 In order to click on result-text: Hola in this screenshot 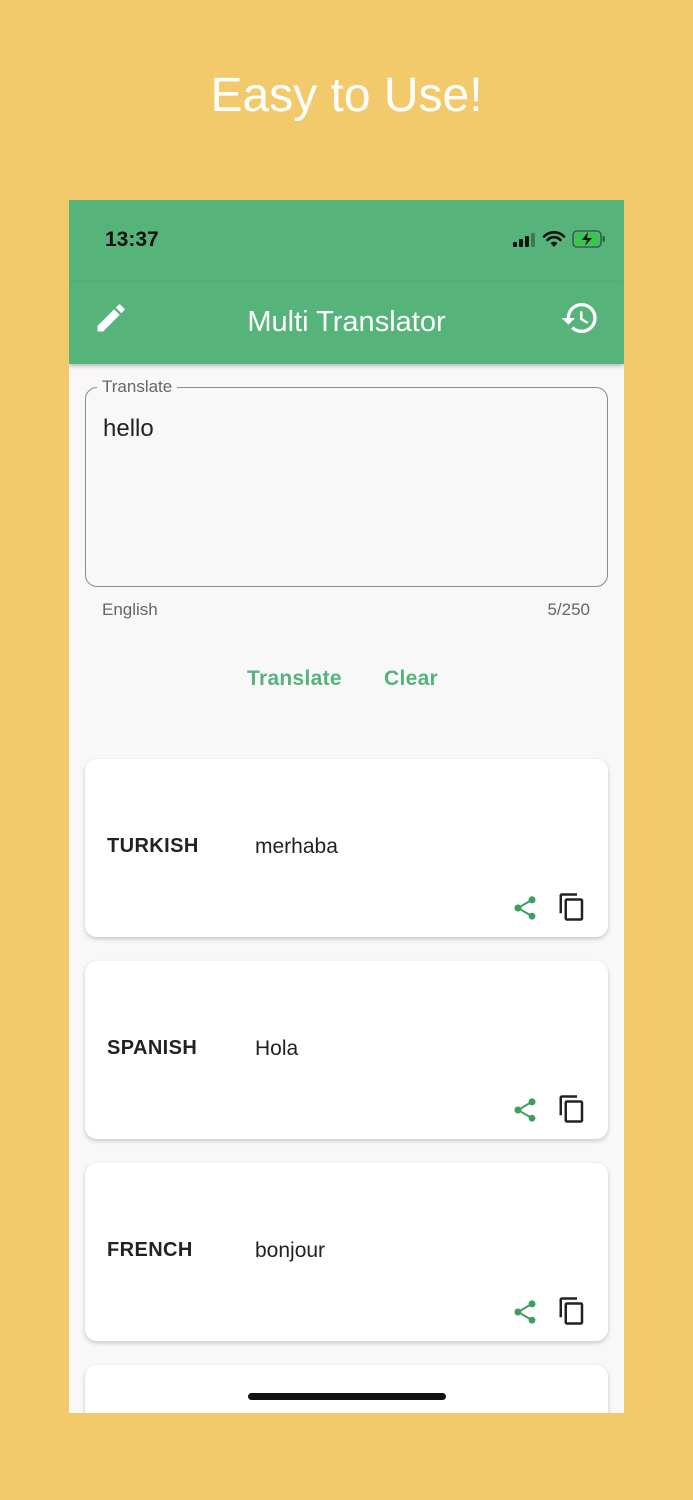, I will do `click(277, 1048)`.